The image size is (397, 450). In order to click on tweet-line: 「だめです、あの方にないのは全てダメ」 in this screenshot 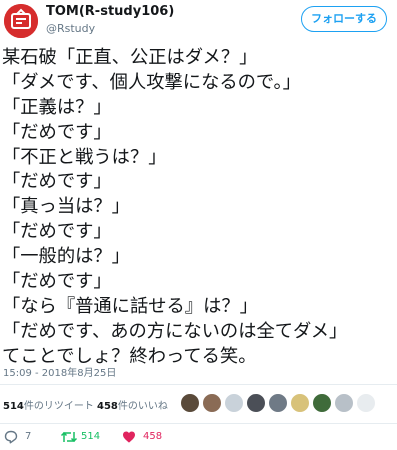, I will do `click(175, 331)`.